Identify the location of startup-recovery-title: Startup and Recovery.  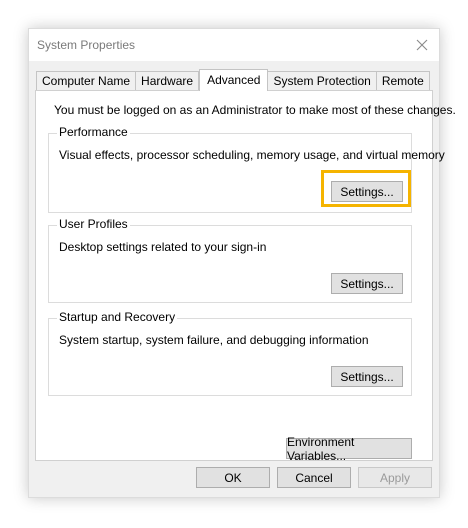
(117, 317).